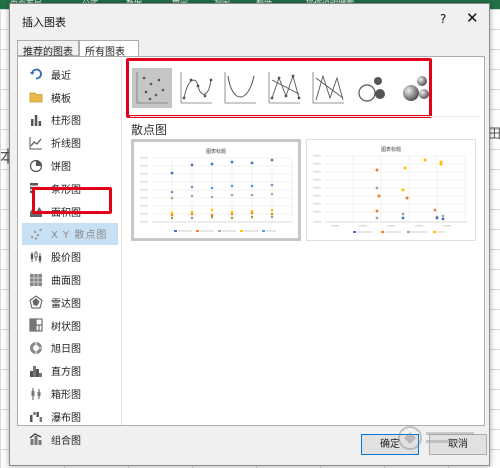  What do you see at coordinates (36, 439) in the screenshot?
I see `combo-chart-icon` at bounding box center [36, 439].